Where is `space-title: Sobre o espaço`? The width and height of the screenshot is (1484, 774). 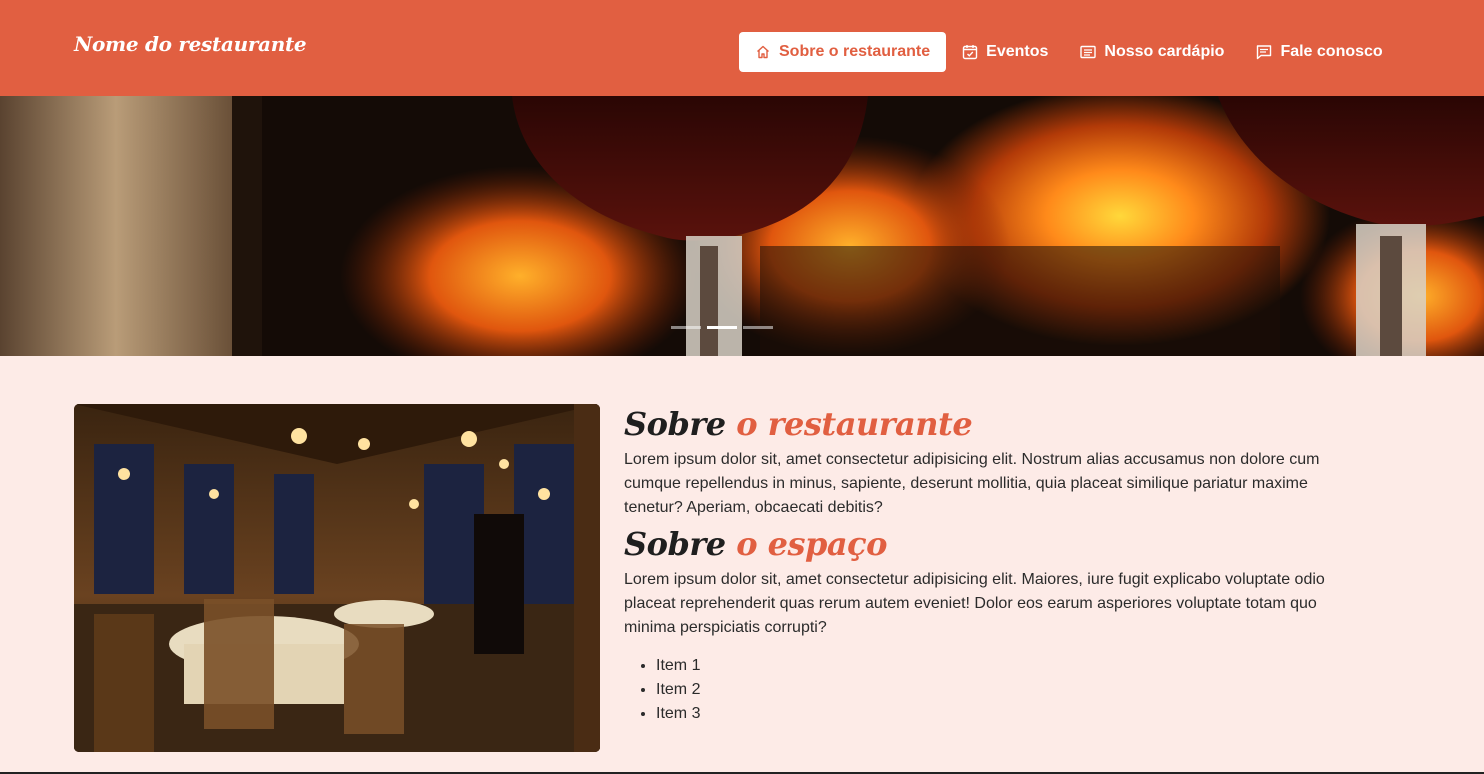 space-title: Sobre o espaço is located at coordinates (984, 544).